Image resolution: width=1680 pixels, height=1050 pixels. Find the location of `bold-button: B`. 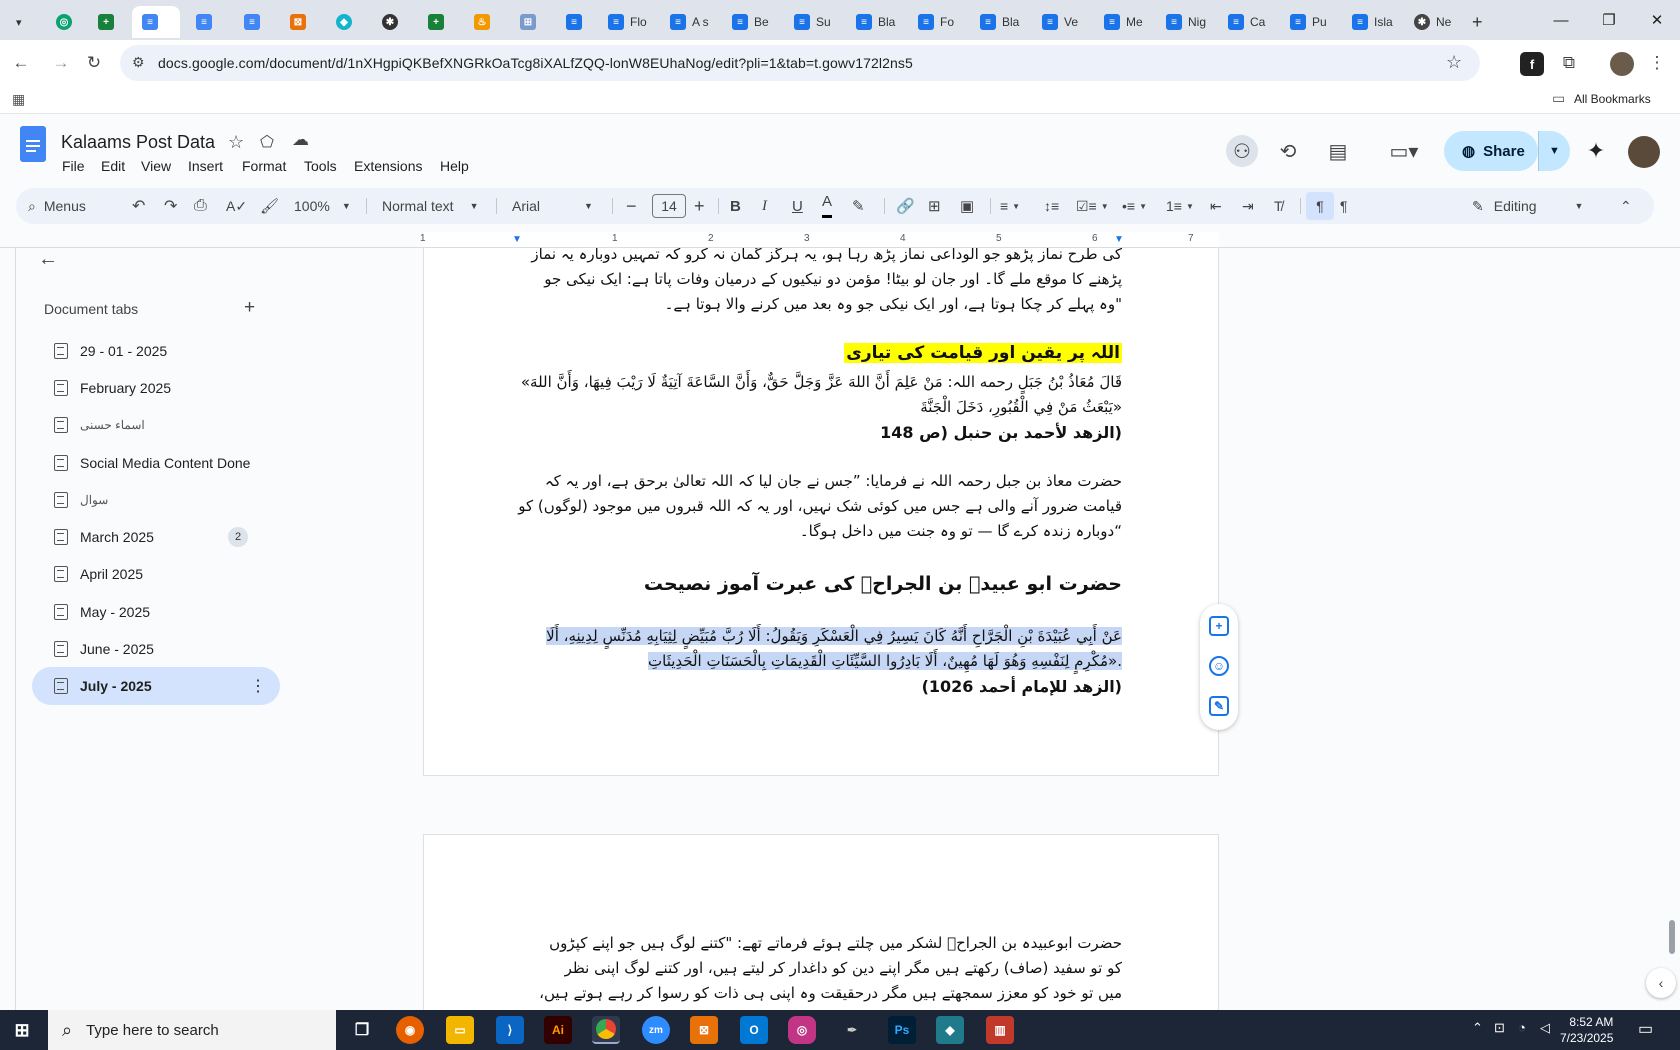

bold-button: B is located at coordinates (735, 206).